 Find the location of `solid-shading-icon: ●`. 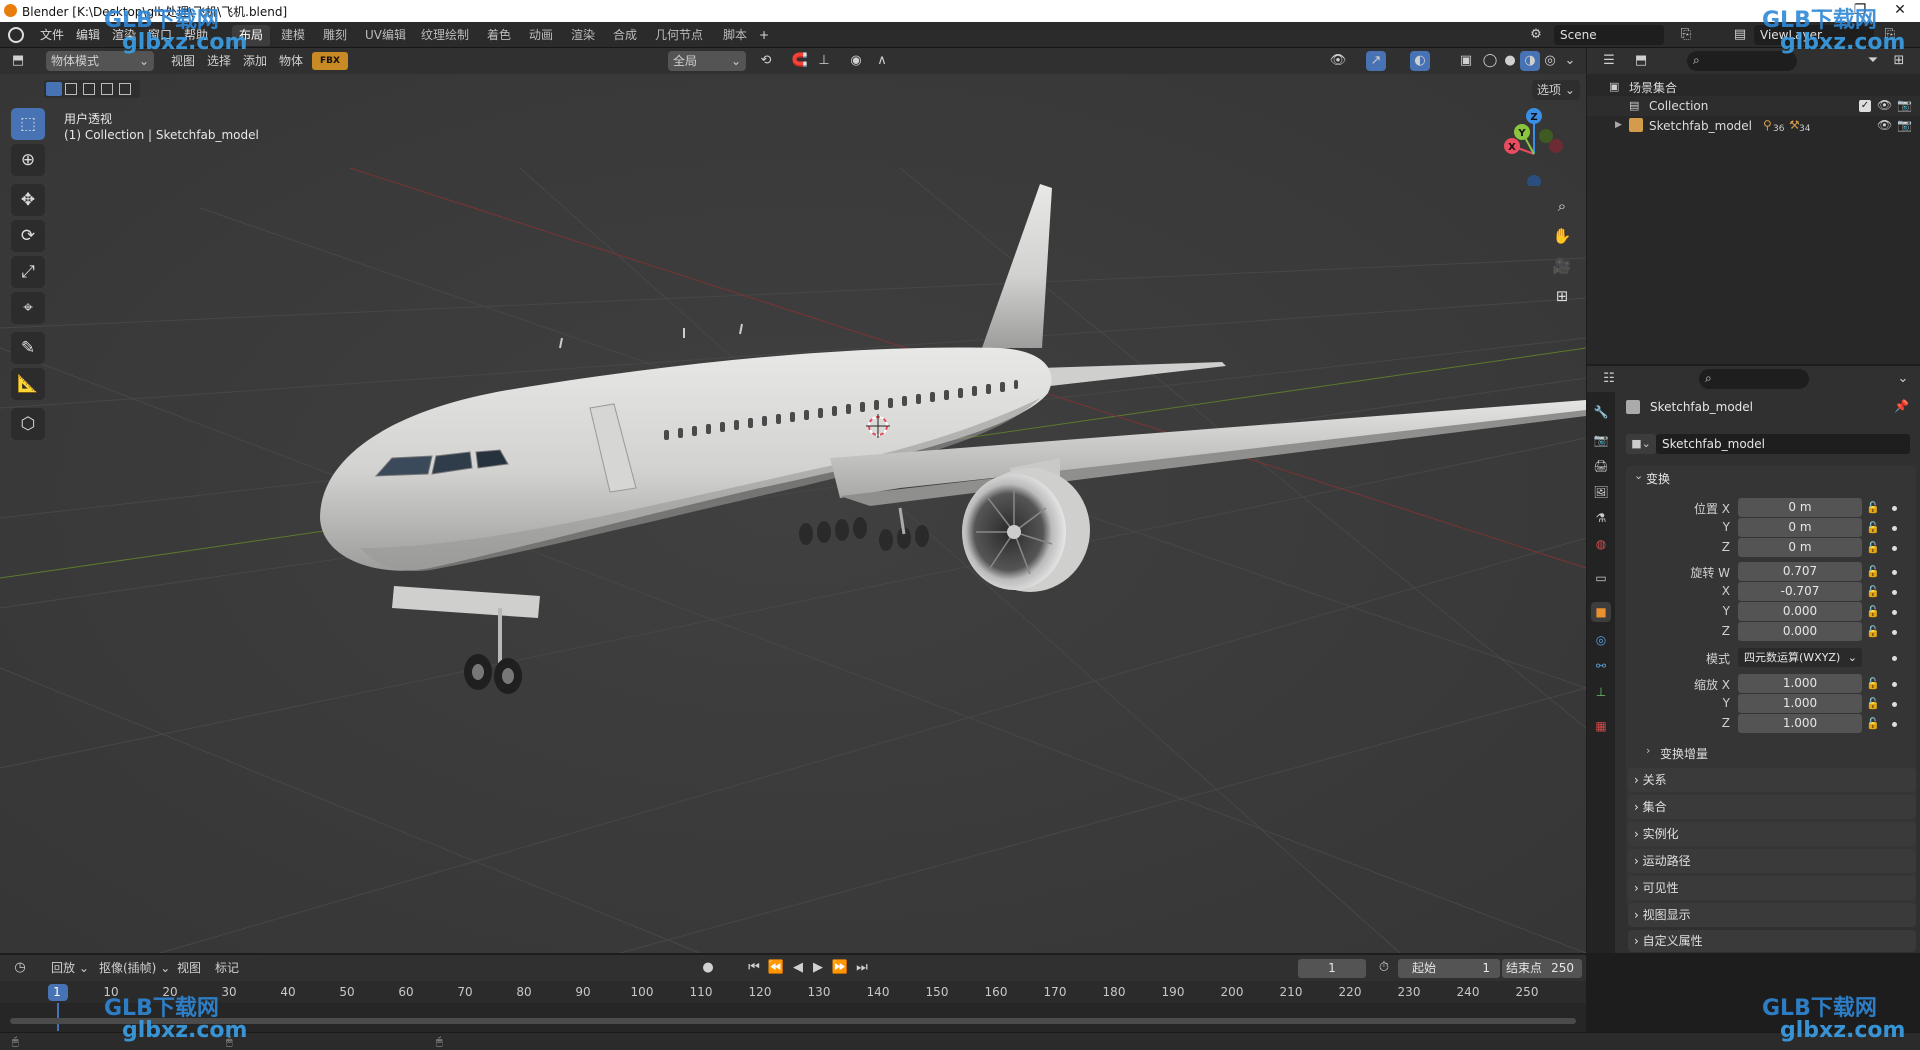

solid-shading-icon: ● is located at coordinates (1510, 61).